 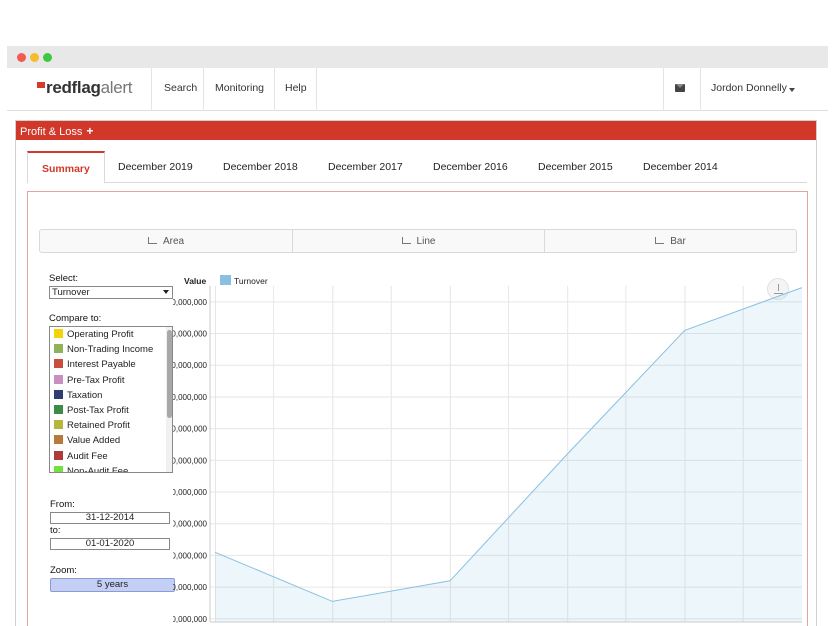 I want to click on y-tick-label: 11,600,000,000, so click(x=190, y=555).